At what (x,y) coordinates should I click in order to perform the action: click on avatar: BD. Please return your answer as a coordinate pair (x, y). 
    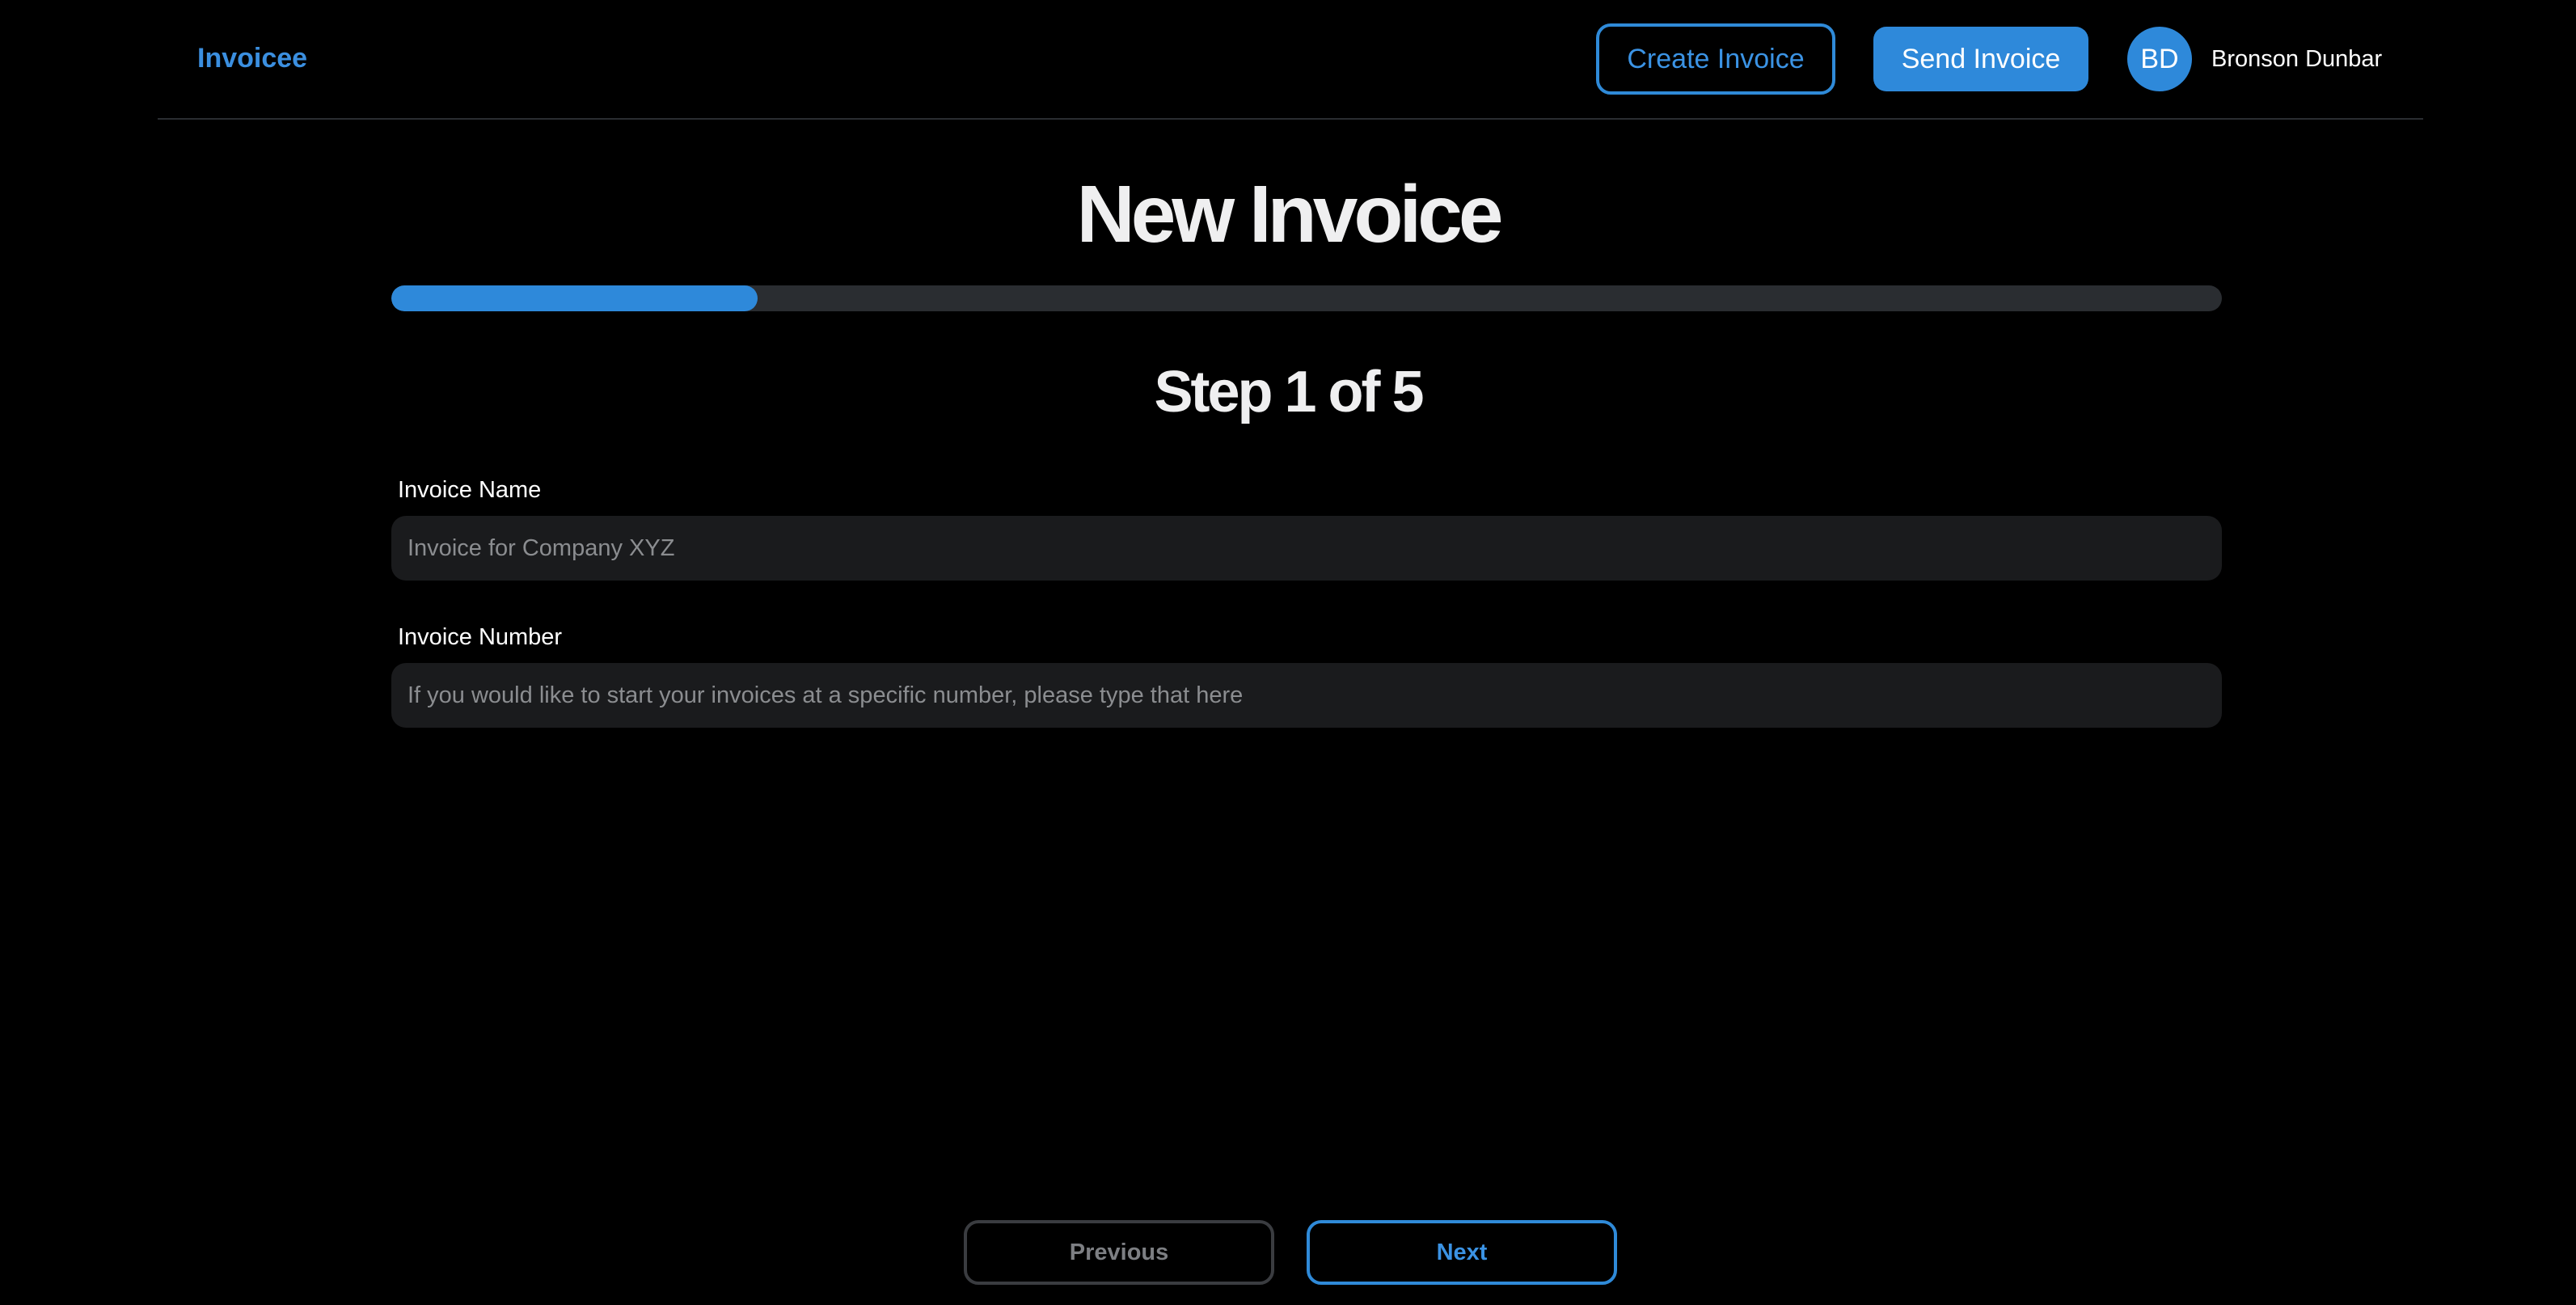
    Looking at the image, I should click on (2159, 59).